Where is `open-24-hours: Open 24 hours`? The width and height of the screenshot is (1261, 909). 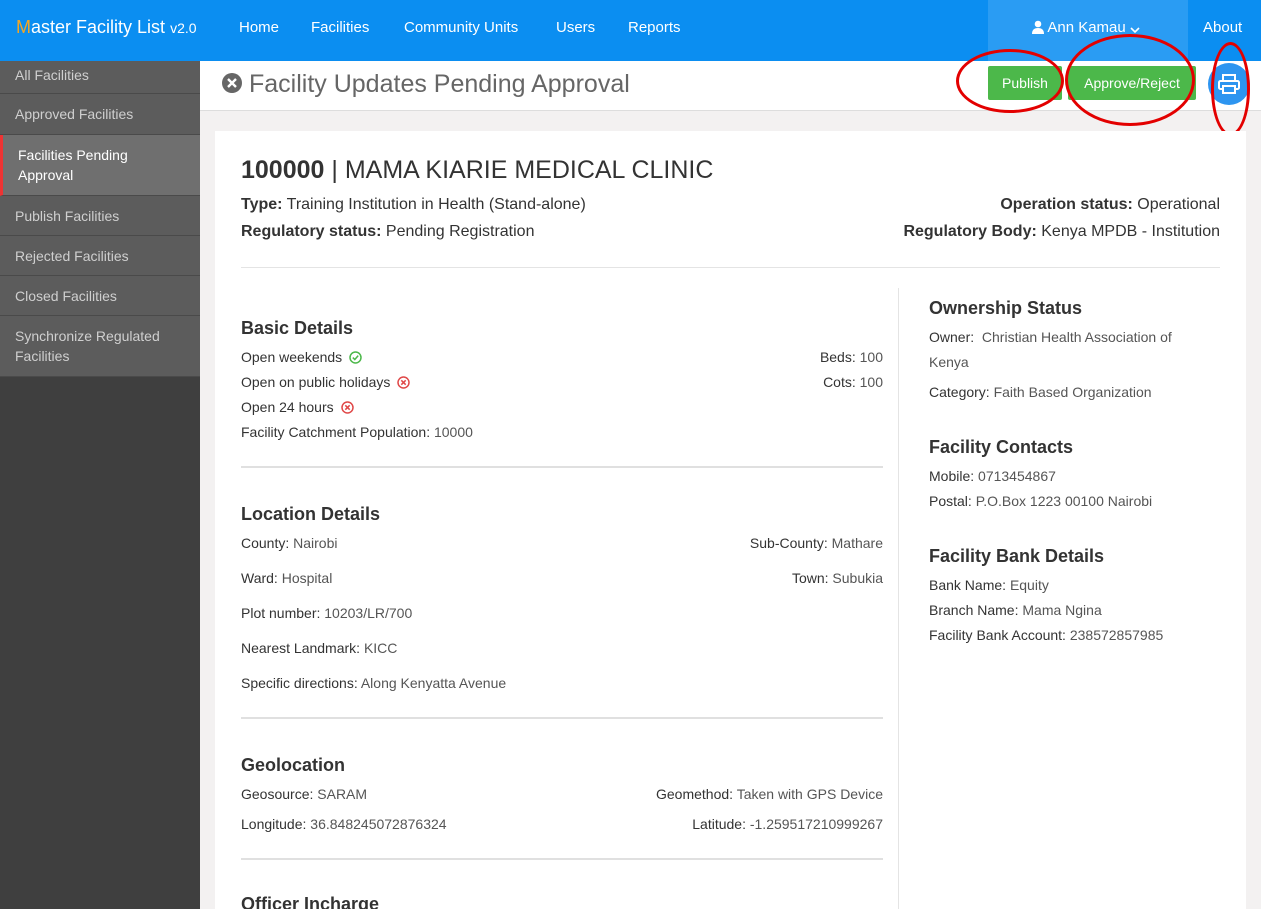
open-24-hours: Open 24 hours is located at coordinates (297, 407).